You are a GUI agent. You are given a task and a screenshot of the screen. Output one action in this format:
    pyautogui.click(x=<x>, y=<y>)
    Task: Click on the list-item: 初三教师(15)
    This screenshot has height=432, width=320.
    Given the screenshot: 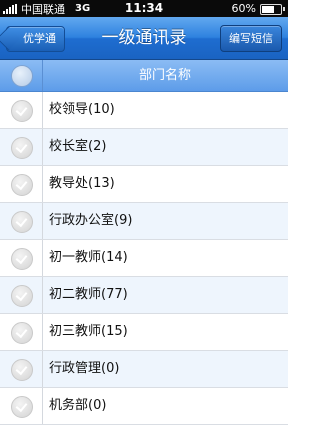 What is the action you would take?
    pyautogui.click(x=144, y=332)
    